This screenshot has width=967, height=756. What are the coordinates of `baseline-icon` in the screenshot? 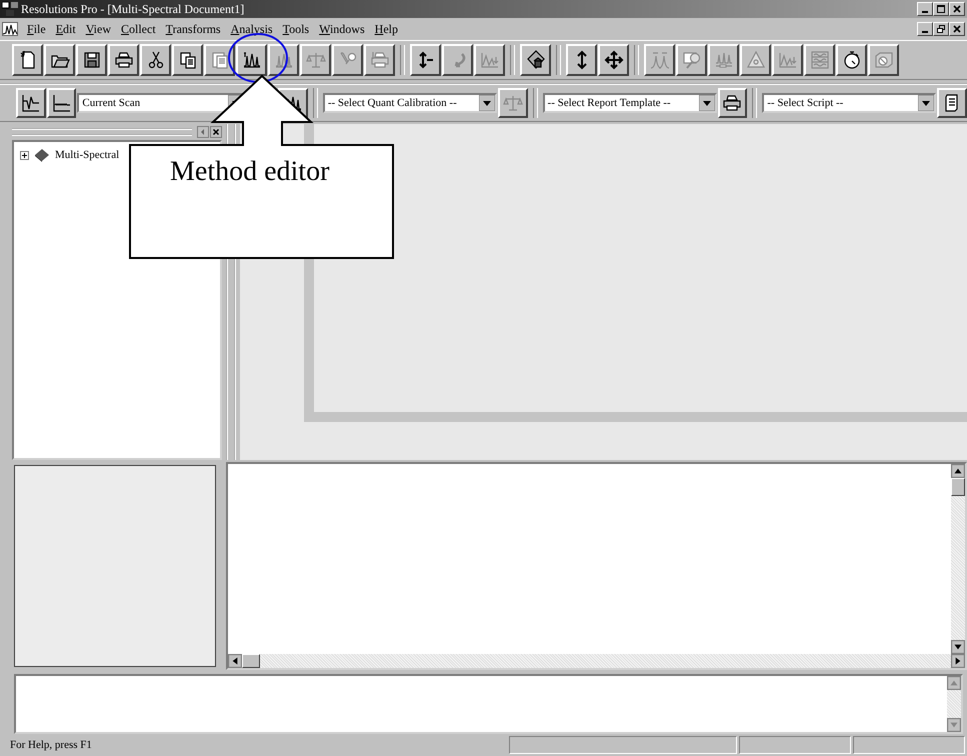 It's located at (62, 103).